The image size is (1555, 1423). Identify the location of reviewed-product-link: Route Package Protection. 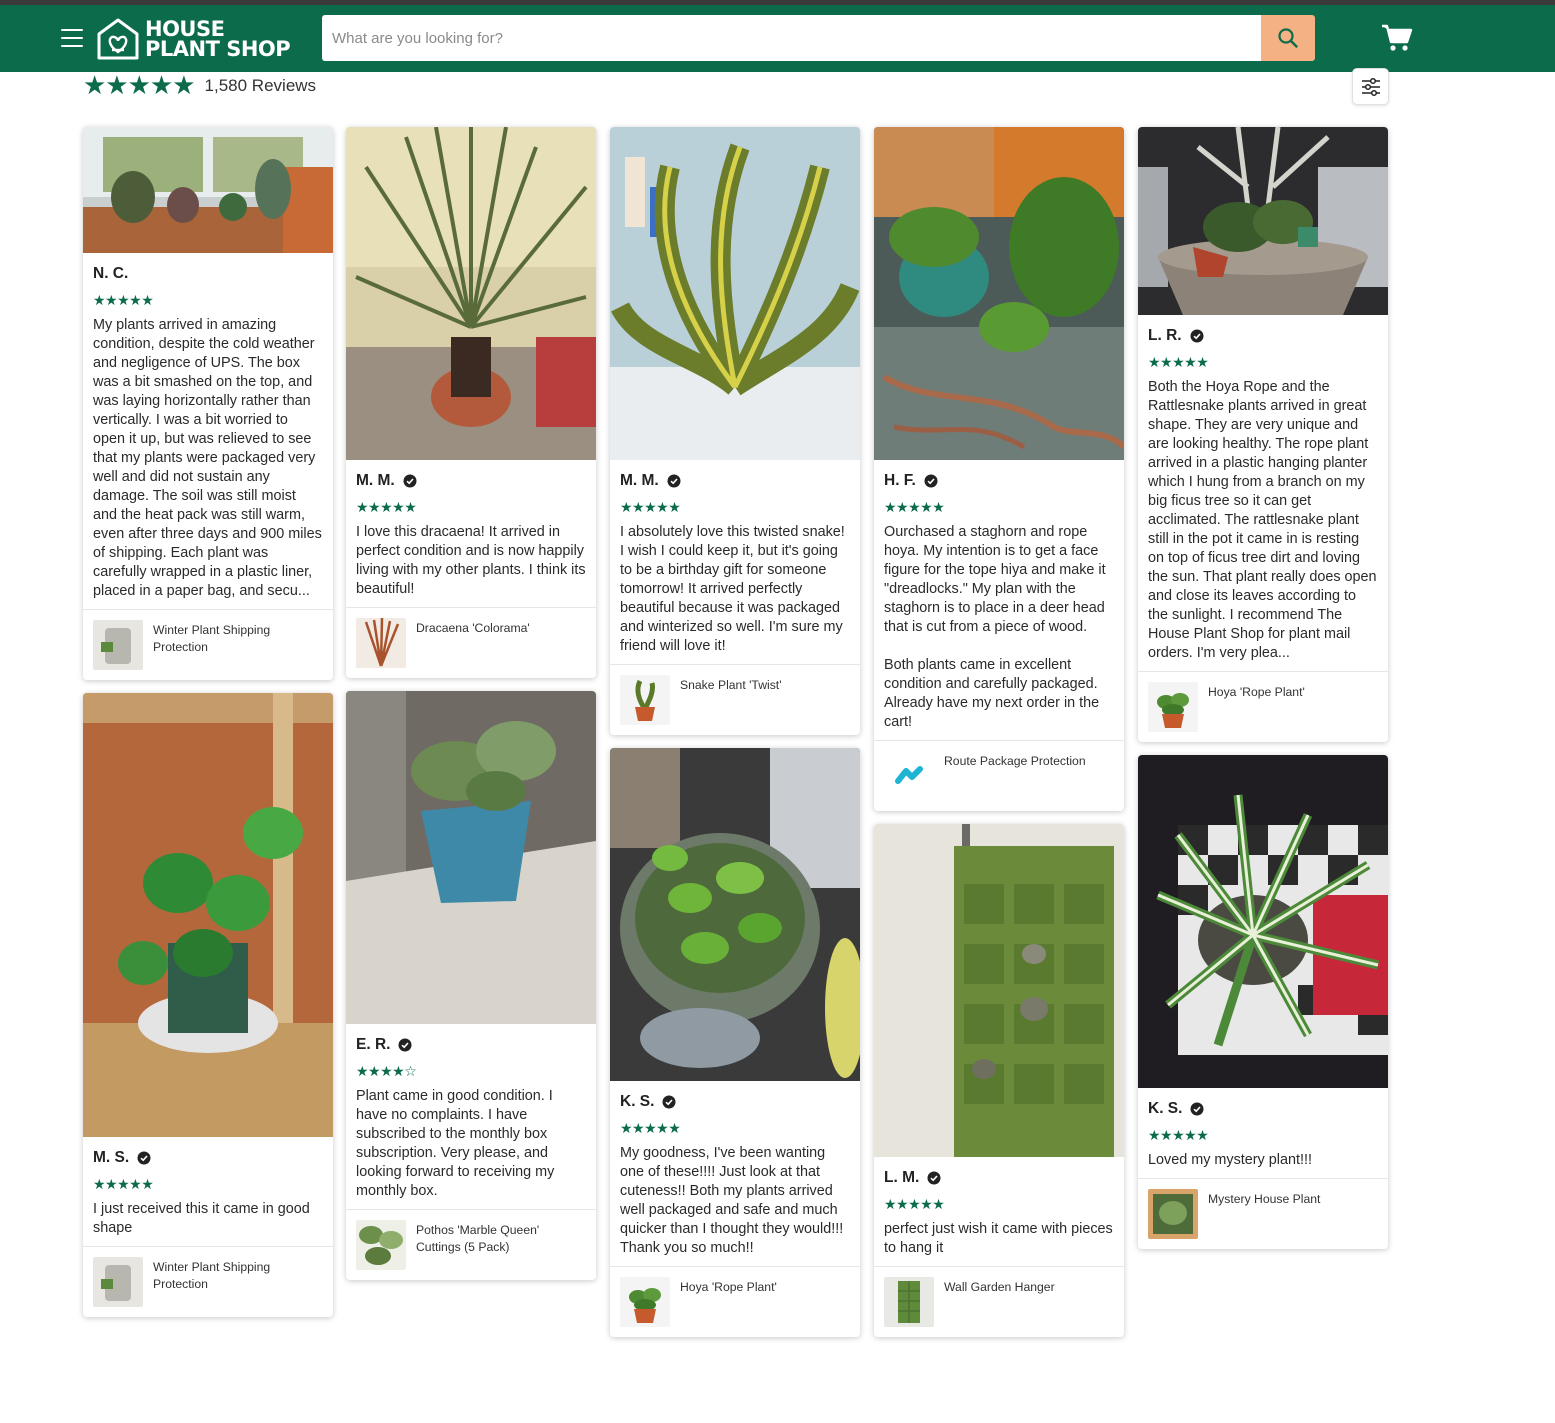
(999, 775).